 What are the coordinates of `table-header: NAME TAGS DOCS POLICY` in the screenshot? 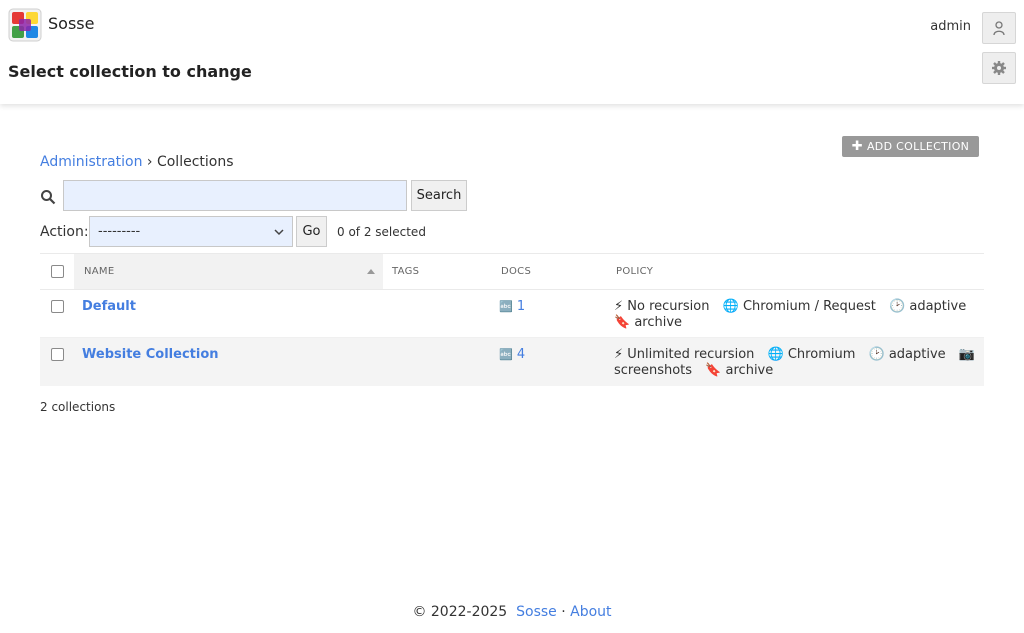 It's located at (512, 271).